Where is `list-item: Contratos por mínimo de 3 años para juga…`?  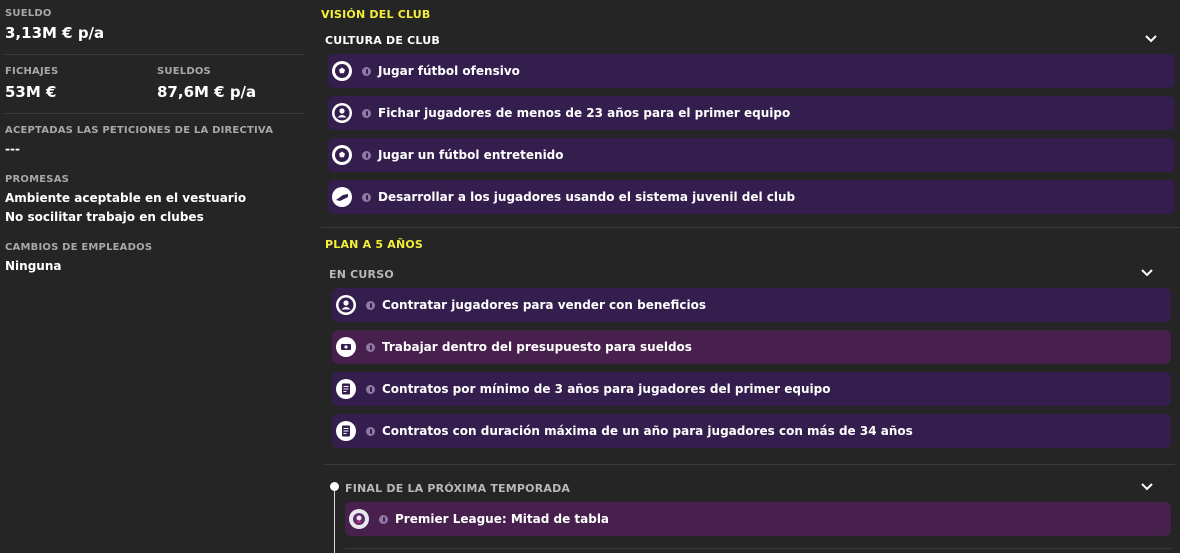 list-item: Contratos por mínimo de 3 años para juga… is located at coordinates (751, 389).